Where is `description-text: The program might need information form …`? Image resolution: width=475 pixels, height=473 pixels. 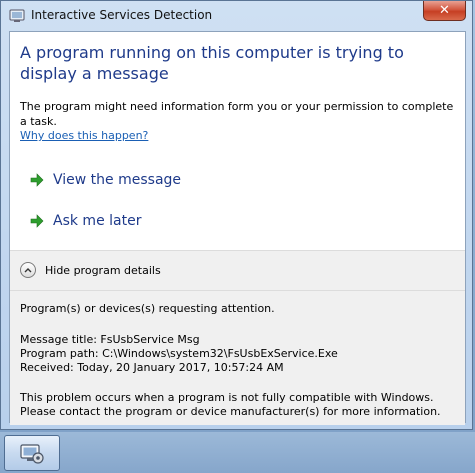
description-text: The program might need information form … is located at coordinates (237, 114).